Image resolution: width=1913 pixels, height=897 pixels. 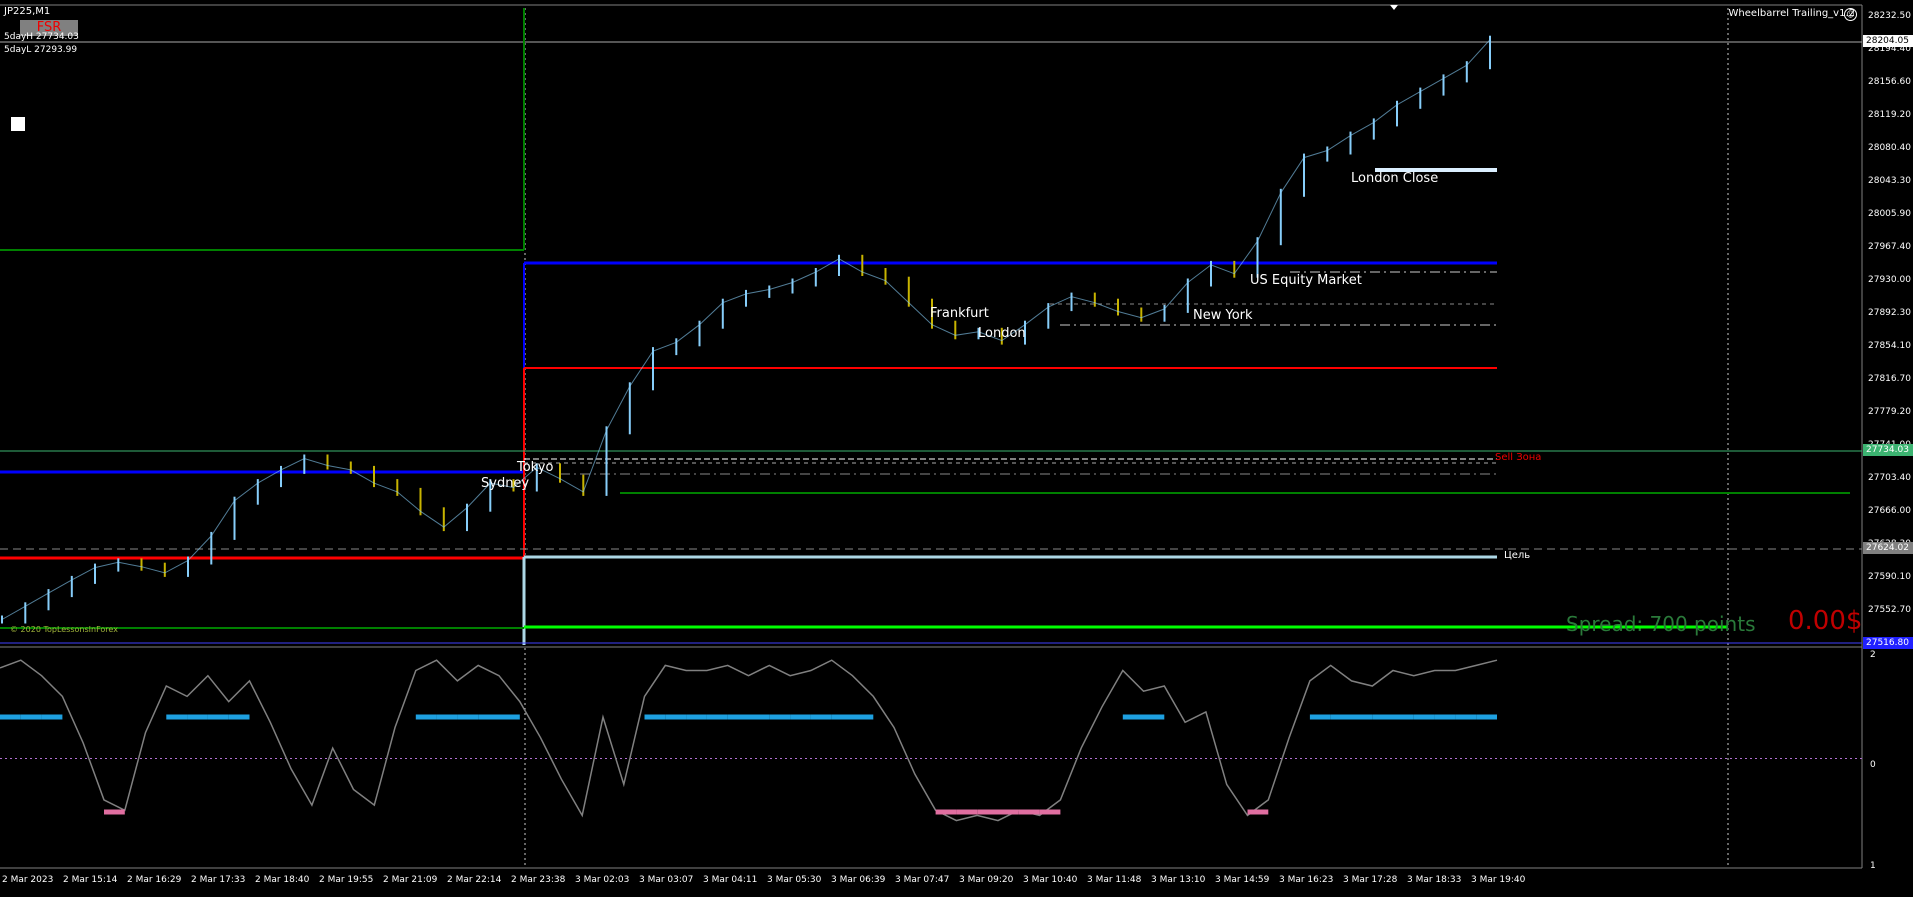 What do you see at coordinates (1498, 880) in the screenshot?
I see `time-tick: 3 Mar 19:40` at bounding box center [1498, 880].